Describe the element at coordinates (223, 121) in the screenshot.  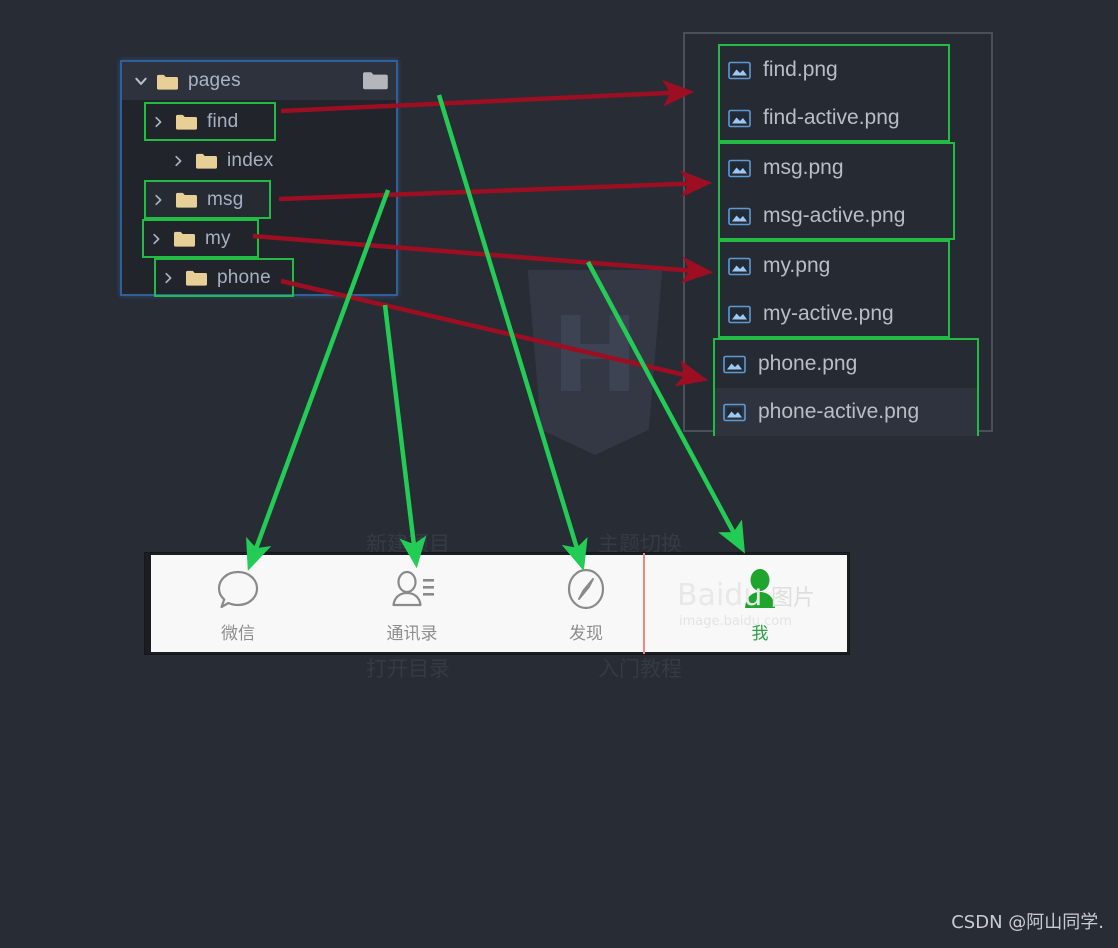
I see `tree-row-label: find` at that location.